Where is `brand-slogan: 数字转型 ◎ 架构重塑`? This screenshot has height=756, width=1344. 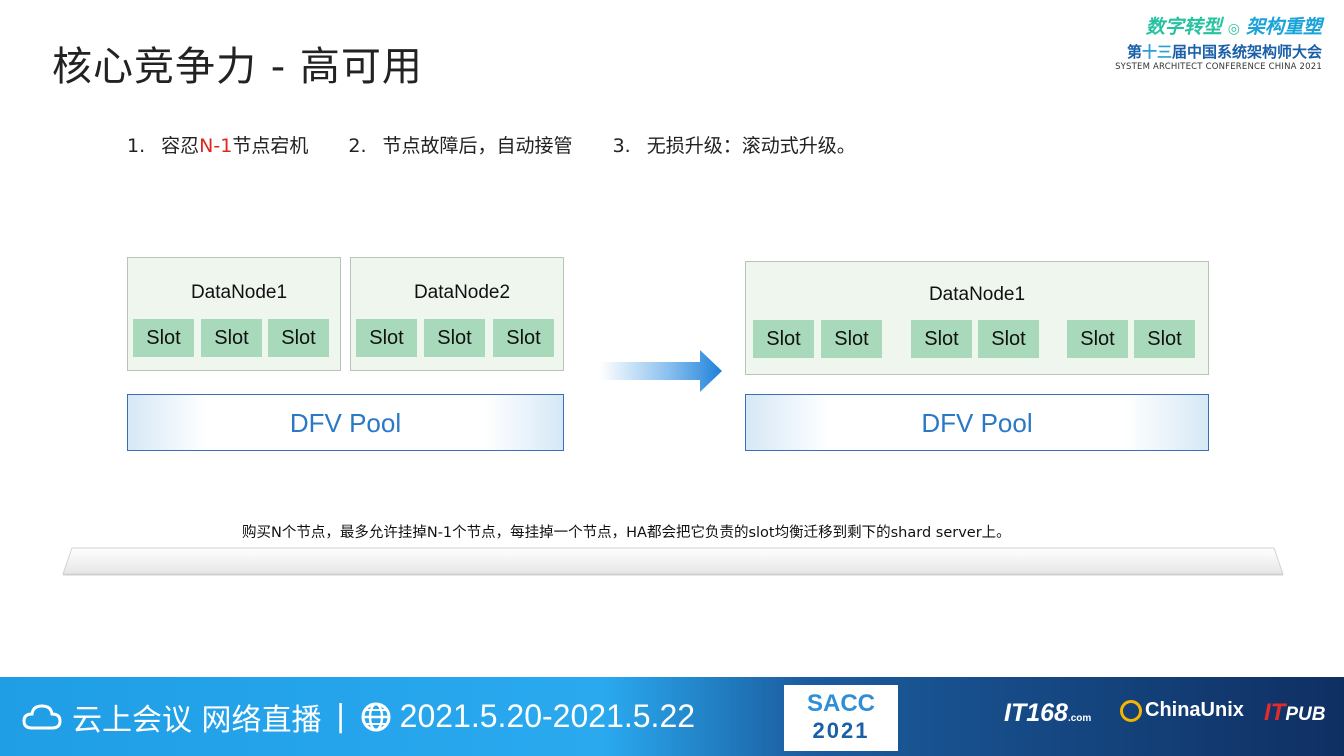 brand-slogan: 数字转型 ◎ 架构重塑 is located at coordinates (1218, 28).